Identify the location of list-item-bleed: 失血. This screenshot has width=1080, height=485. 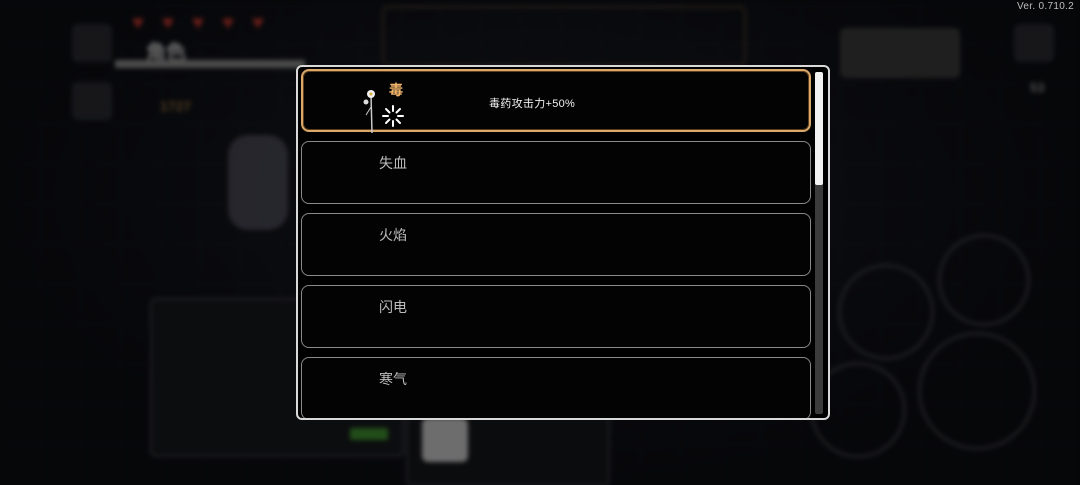
(556, 172).